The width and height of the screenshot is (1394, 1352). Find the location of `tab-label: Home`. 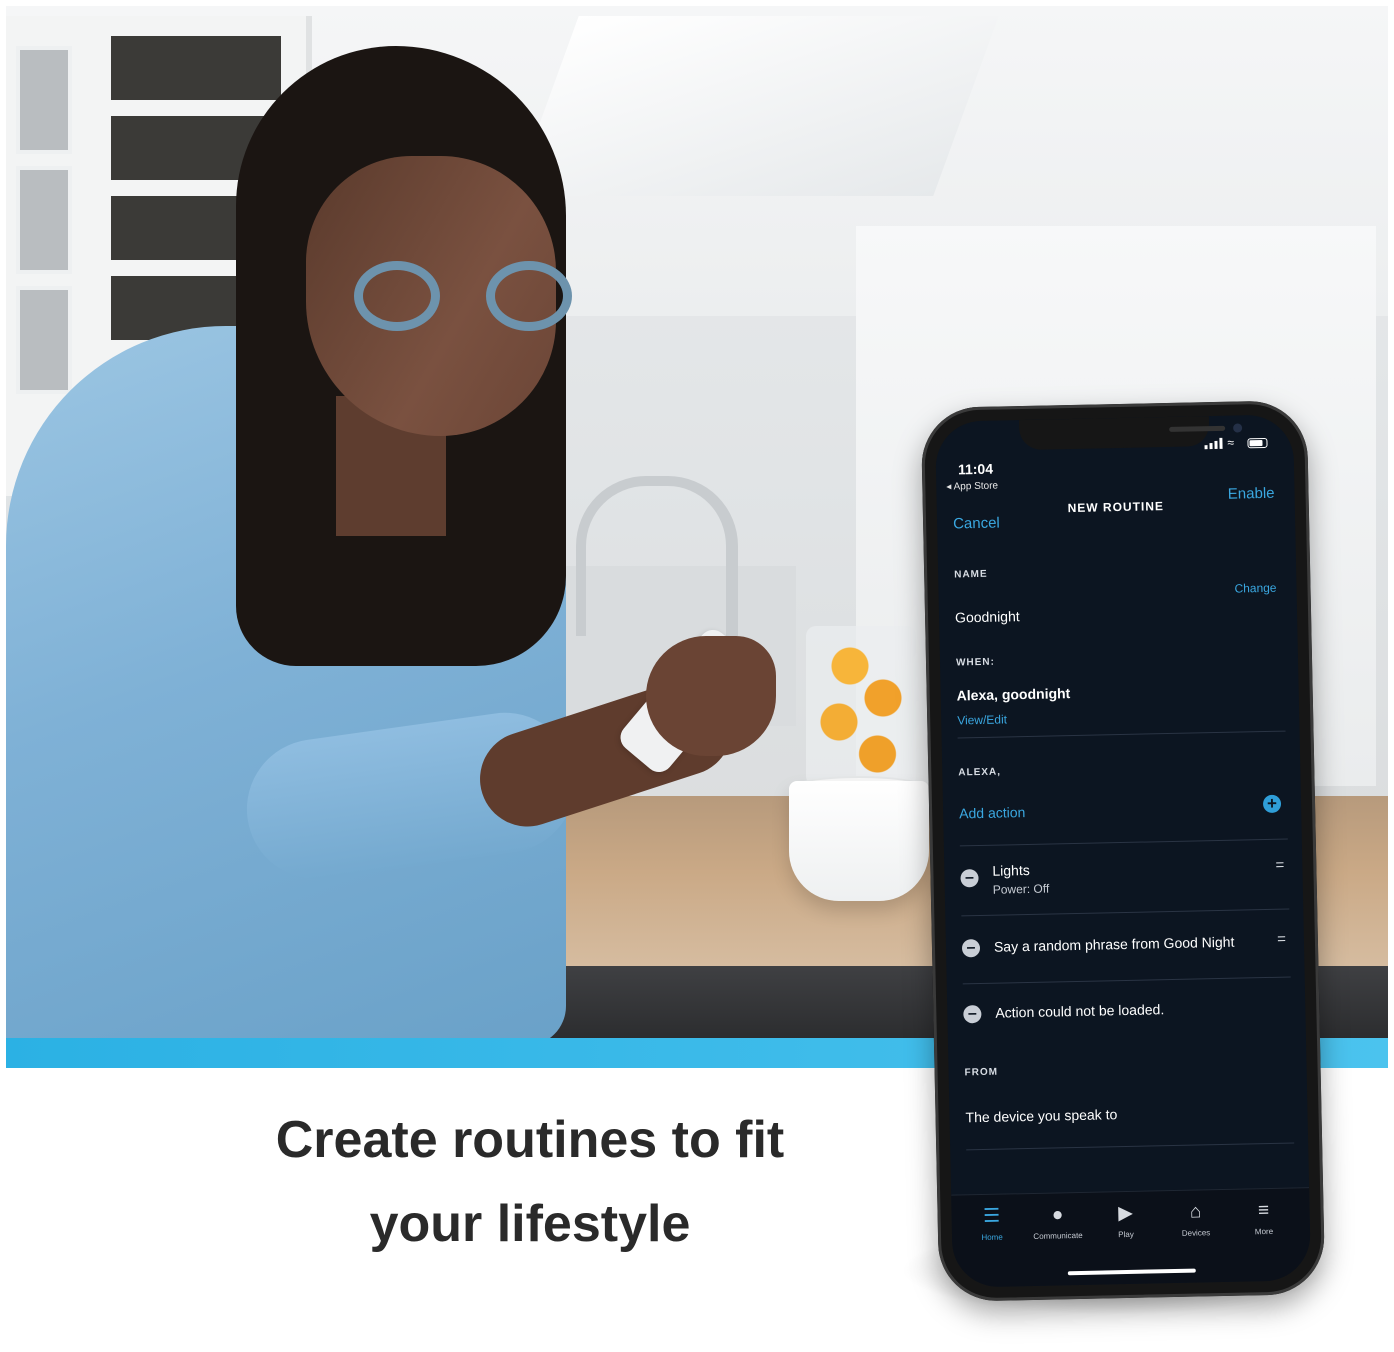

tab-label: Home is located at coordinates (992, 1237).